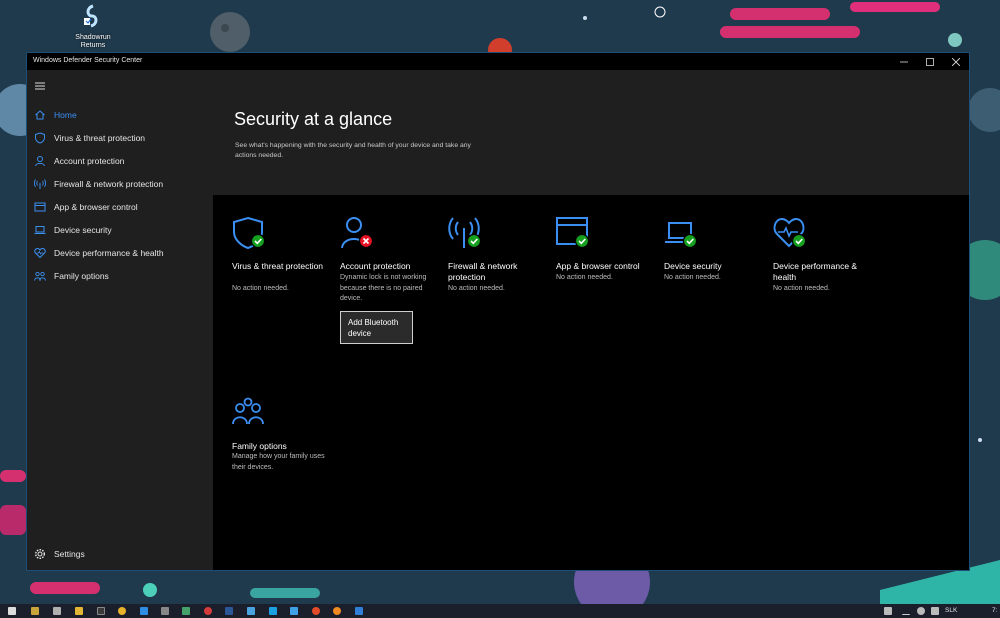 This screenshot has width=1000, height=618. I want to click on shadowrun-icon, so click(91, 16).